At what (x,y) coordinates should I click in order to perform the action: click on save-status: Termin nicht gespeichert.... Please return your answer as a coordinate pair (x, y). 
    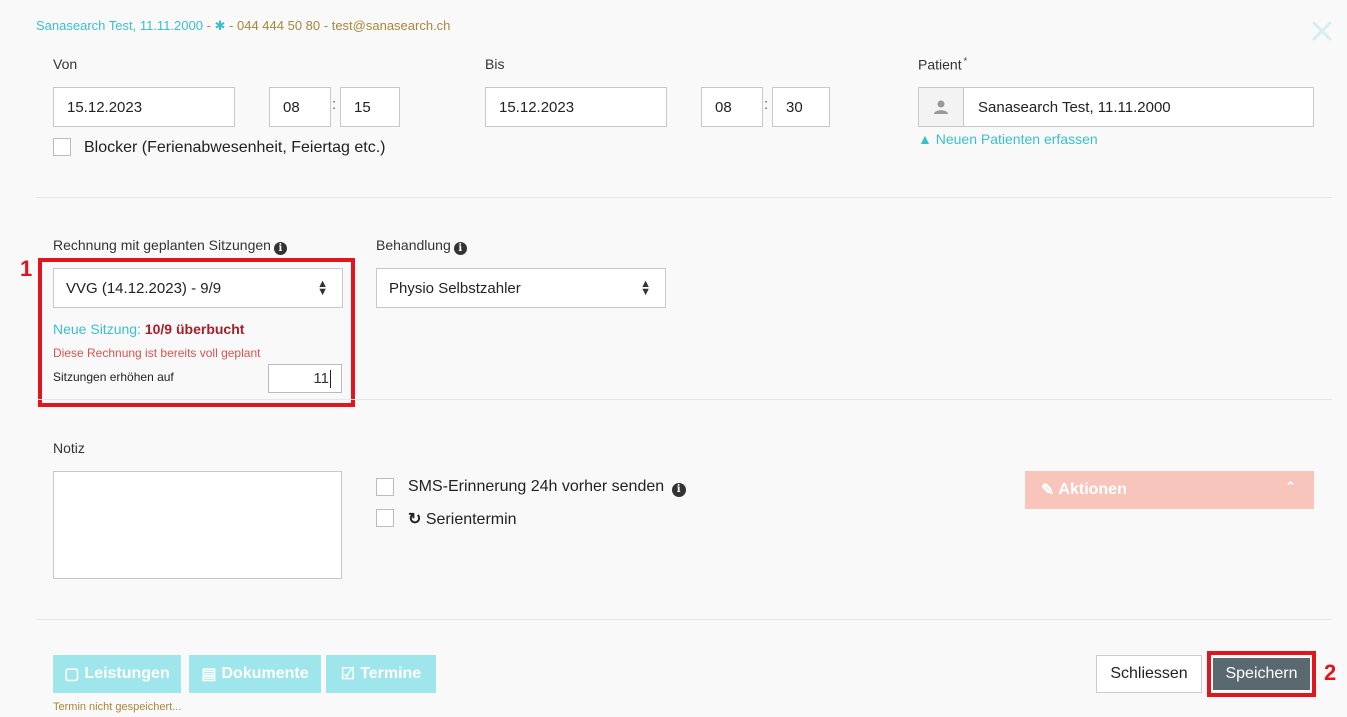
    Looking at the image, I should click on (117, 707).